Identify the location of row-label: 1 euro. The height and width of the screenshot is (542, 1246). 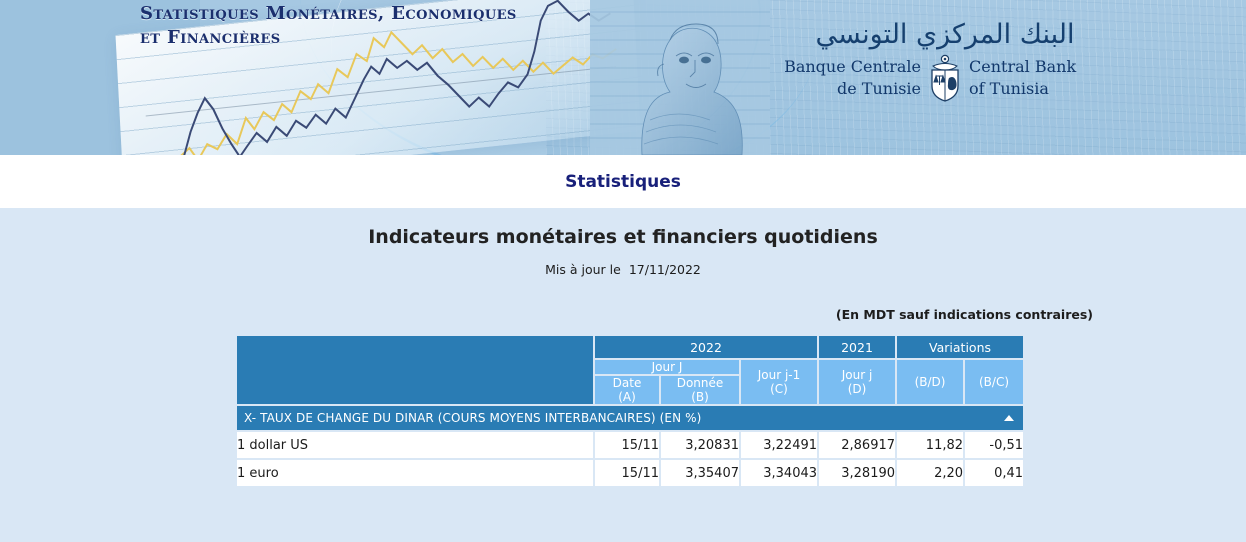
(415, 473).